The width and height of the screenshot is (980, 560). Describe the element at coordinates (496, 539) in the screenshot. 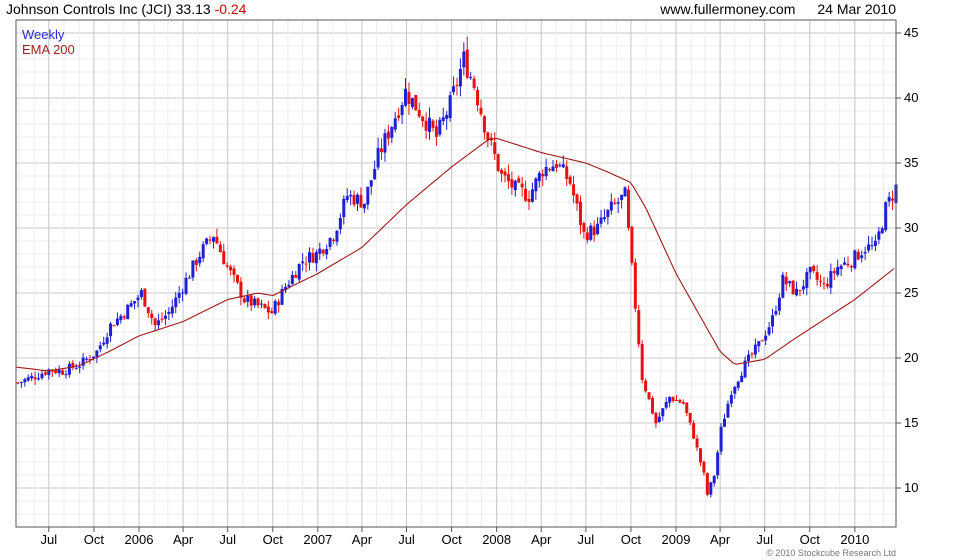

I see `x-tick-label: 2008` at that location.